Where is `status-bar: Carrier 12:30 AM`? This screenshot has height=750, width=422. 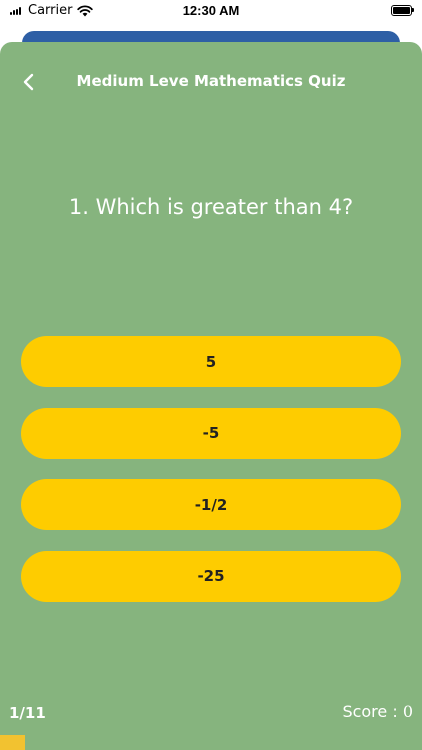
status-bar: Carrier 12:30 AM is located at coordinates (211, 11).